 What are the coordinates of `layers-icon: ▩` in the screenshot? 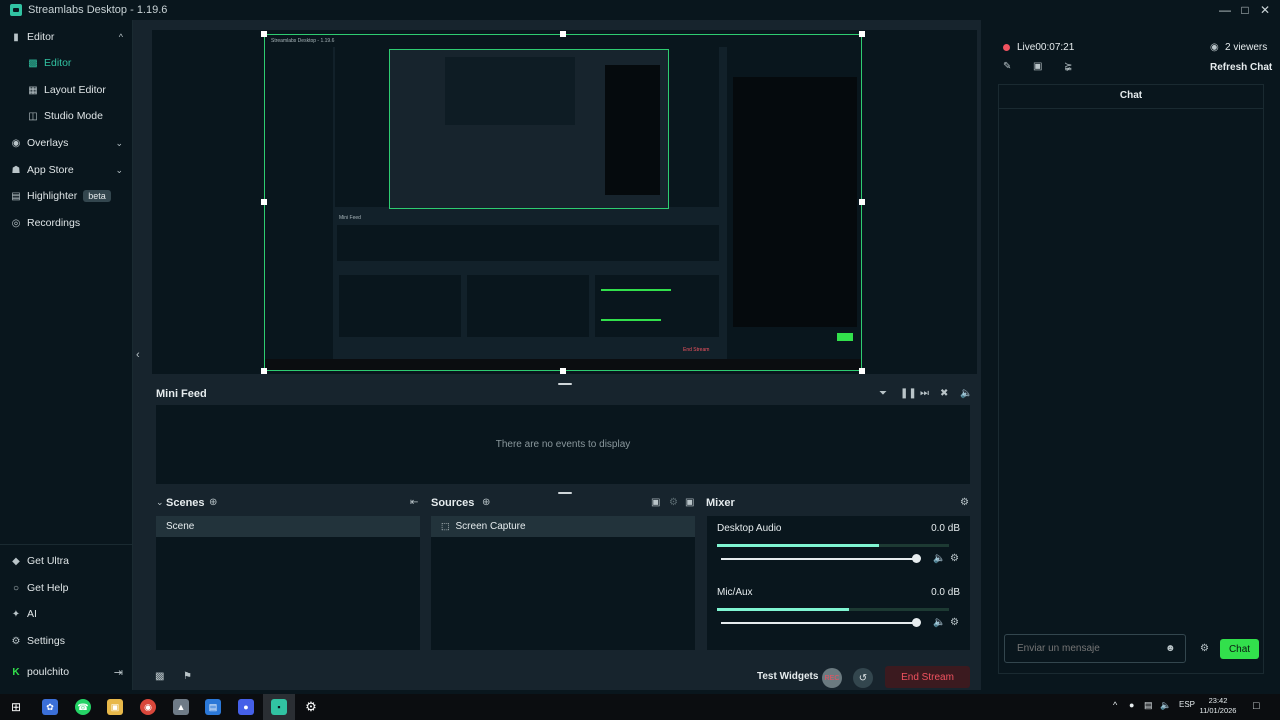 It's located at (33, 63).